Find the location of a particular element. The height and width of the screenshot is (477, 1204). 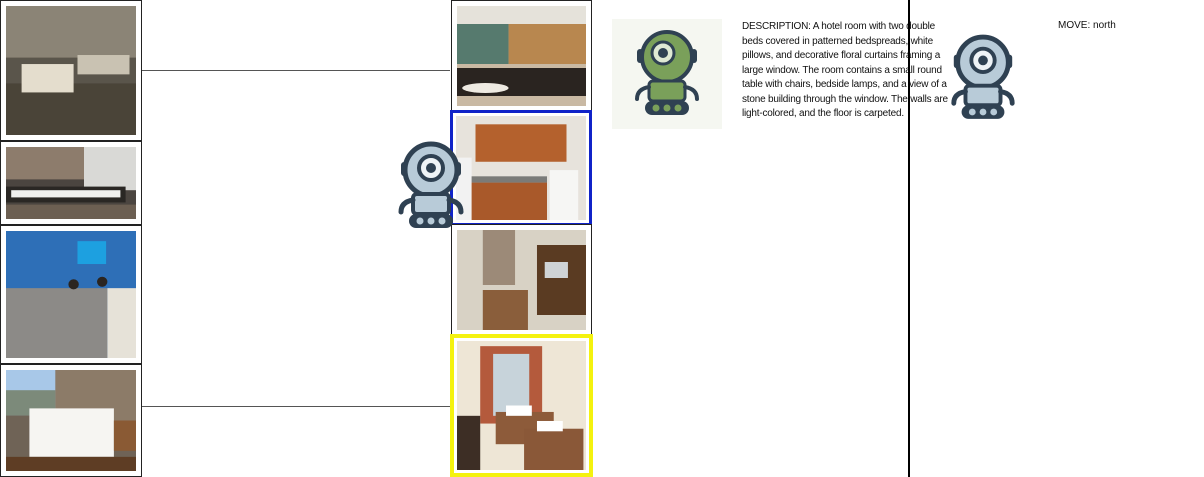

panel-divider is located at coordinates (909, 238).